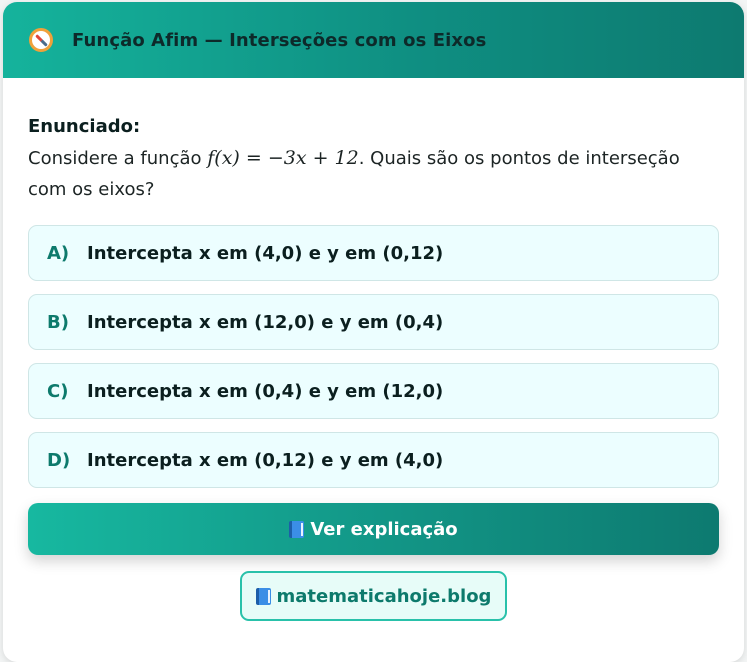 This screenshot has height=662, width=747. I want to click on explain-button: Ver explicação, so click(373, 529).